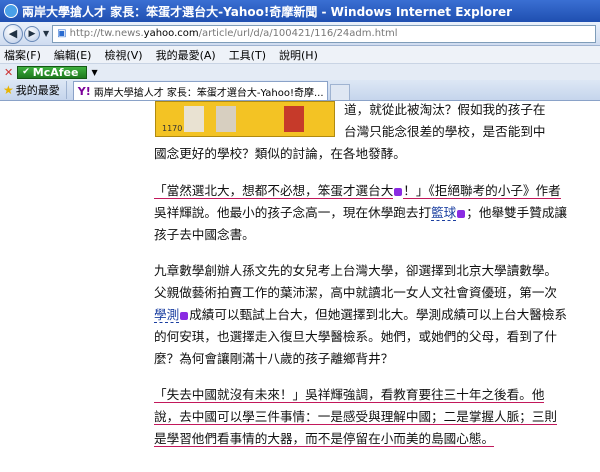  What do you see at coordinates (8, 72) in the screenshot?
I see `close-toolbar-icon: ✕` at bounding box center [8, 72].